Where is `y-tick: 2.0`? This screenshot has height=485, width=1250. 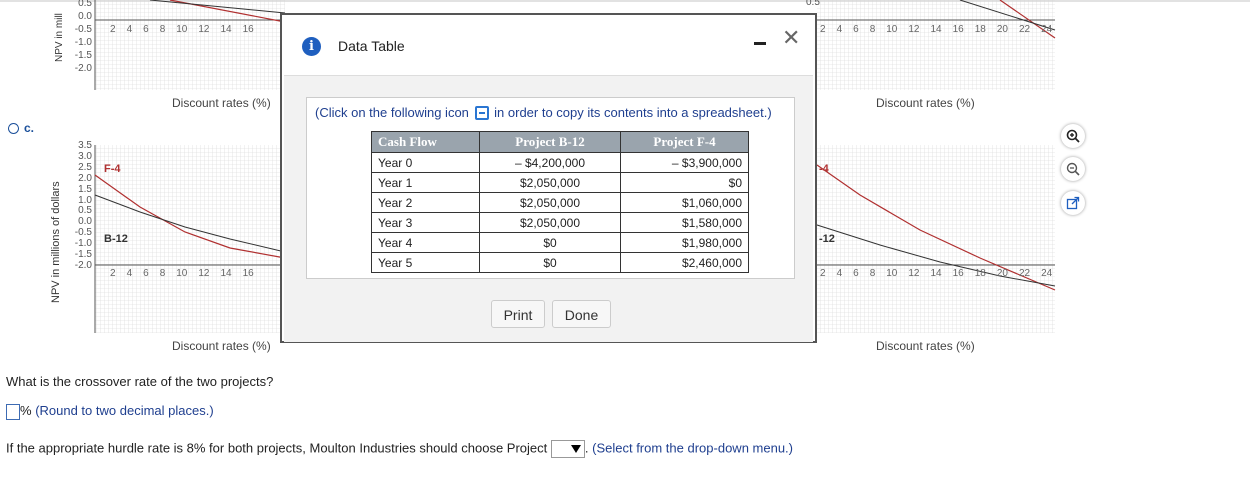
y-tick: 2.0 is located at coordinates (85, 178).